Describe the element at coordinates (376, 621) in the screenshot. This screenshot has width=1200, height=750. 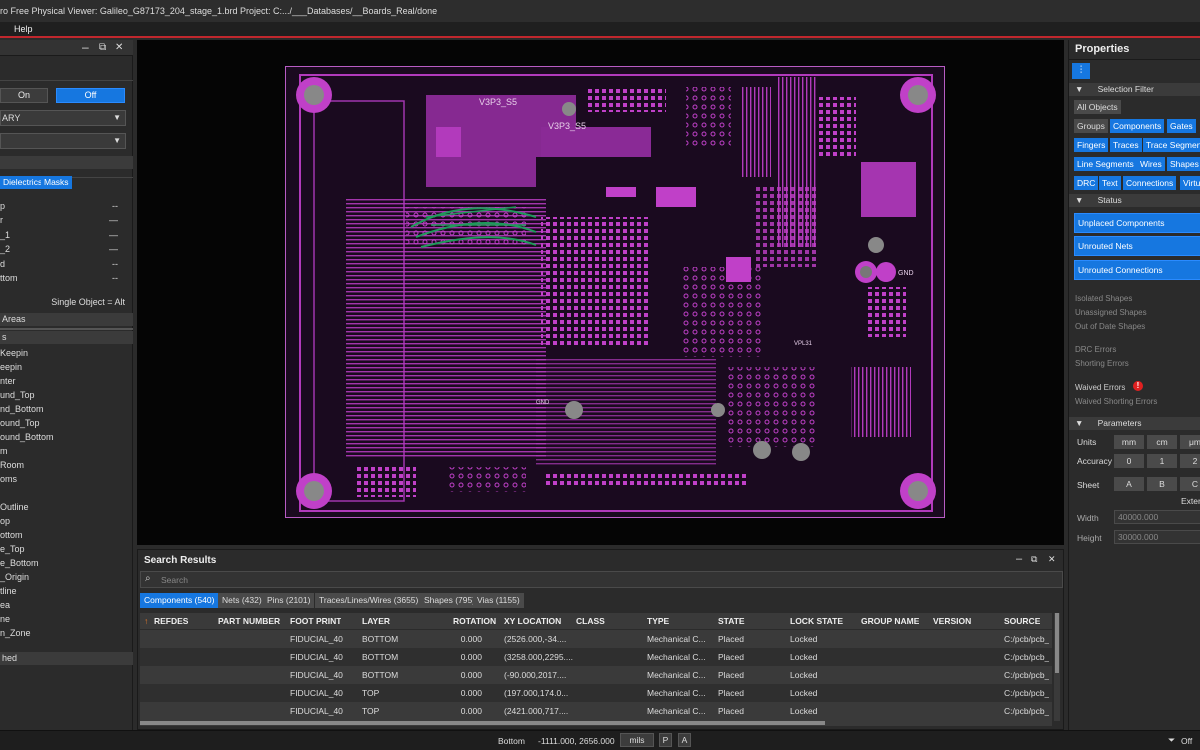
I see `col-layer: LAYER` at that location.